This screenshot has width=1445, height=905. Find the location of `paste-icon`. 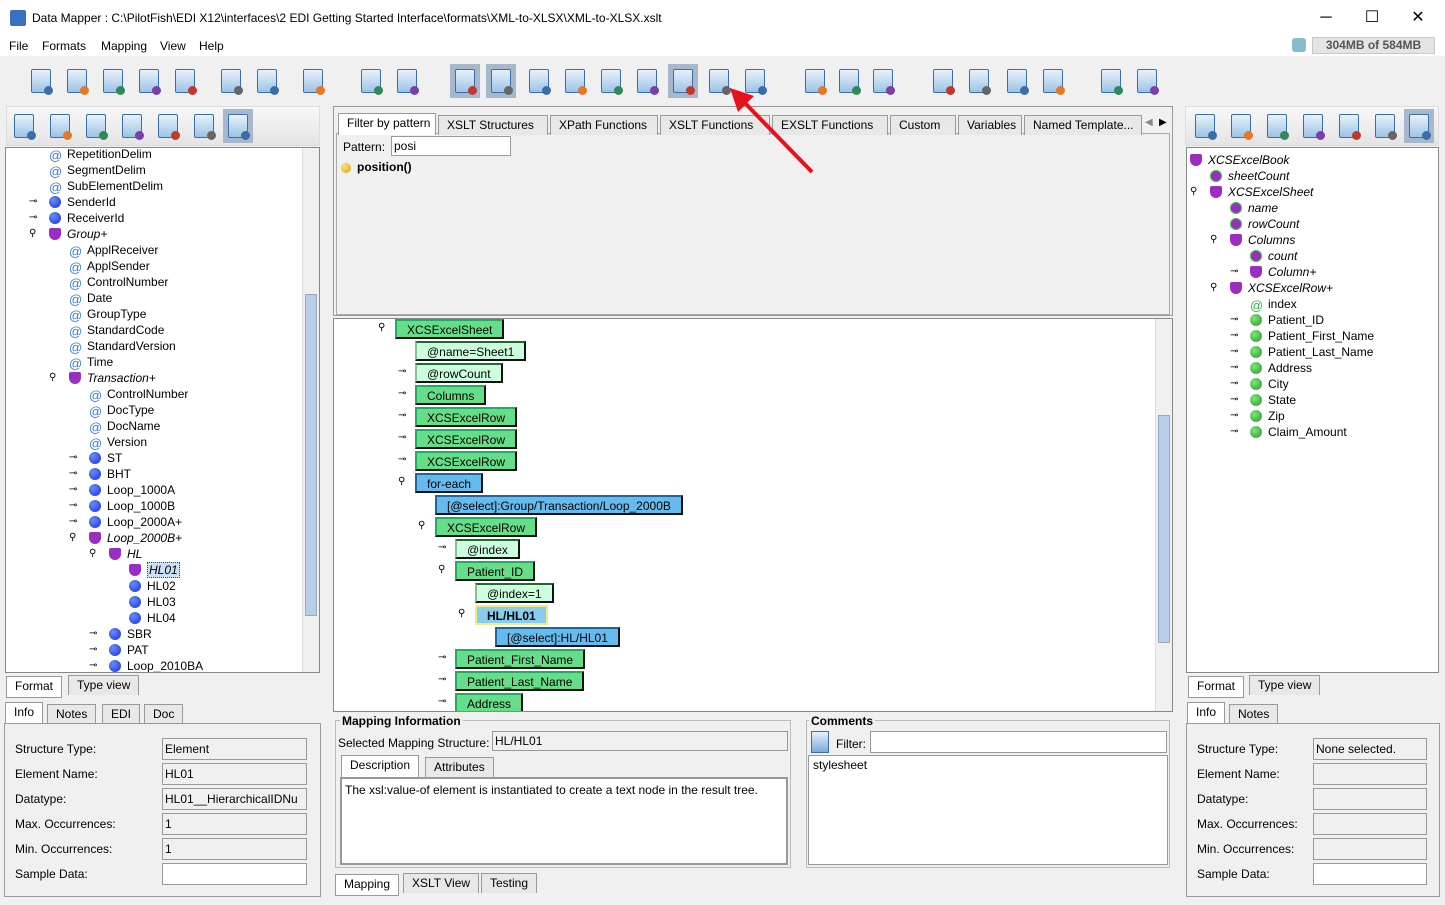

paste-icon is located at coordinates (883, 81).